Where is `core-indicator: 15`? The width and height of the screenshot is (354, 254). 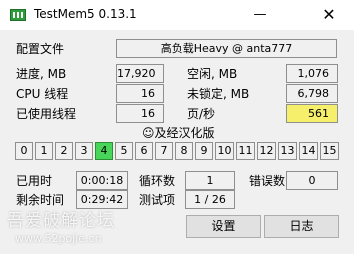 core-indicator: 15 is located at coordinates (329, 151).